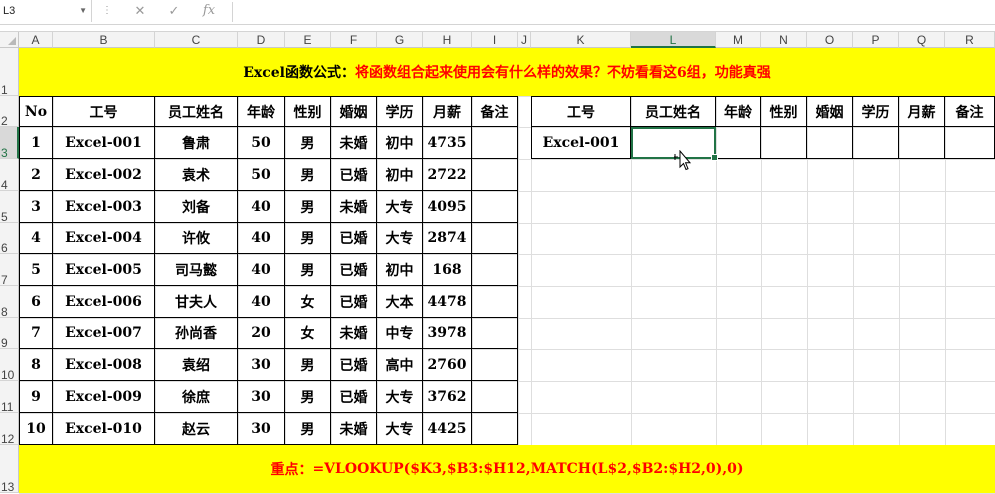 The image size is (995, 494). I want to click on cell-r10c4: 男, so click(308, 429).